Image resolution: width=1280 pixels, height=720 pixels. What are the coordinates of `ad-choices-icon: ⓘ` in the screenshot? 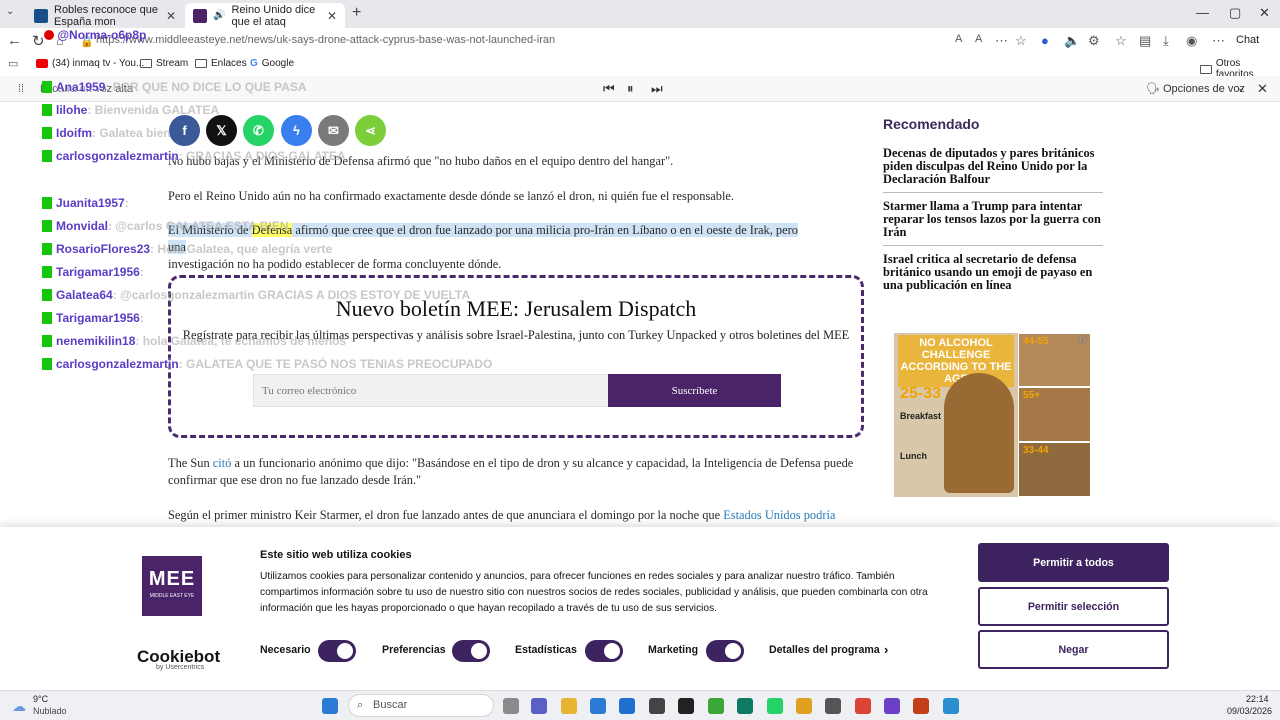 It's located at (1082, 339).